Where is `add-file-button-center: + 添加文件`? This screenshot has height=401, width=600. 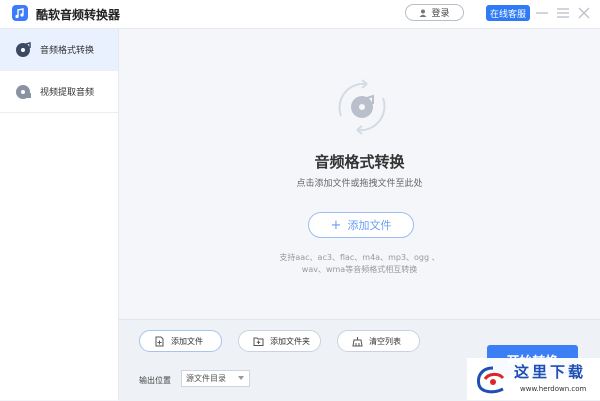 add-file-button-center: + 添加文件 is located at coordinates (361, 225).